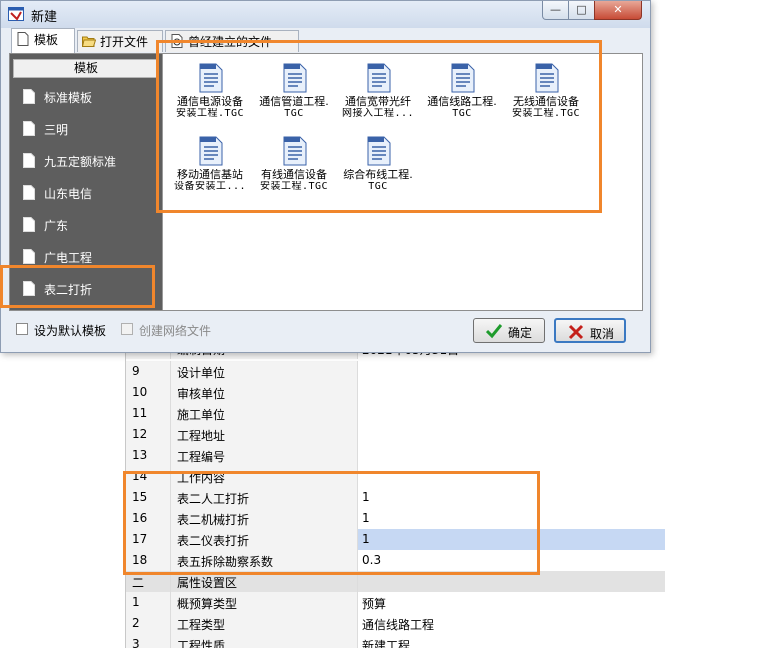  I want to click on tab-label: 模板, so click(46, 40).